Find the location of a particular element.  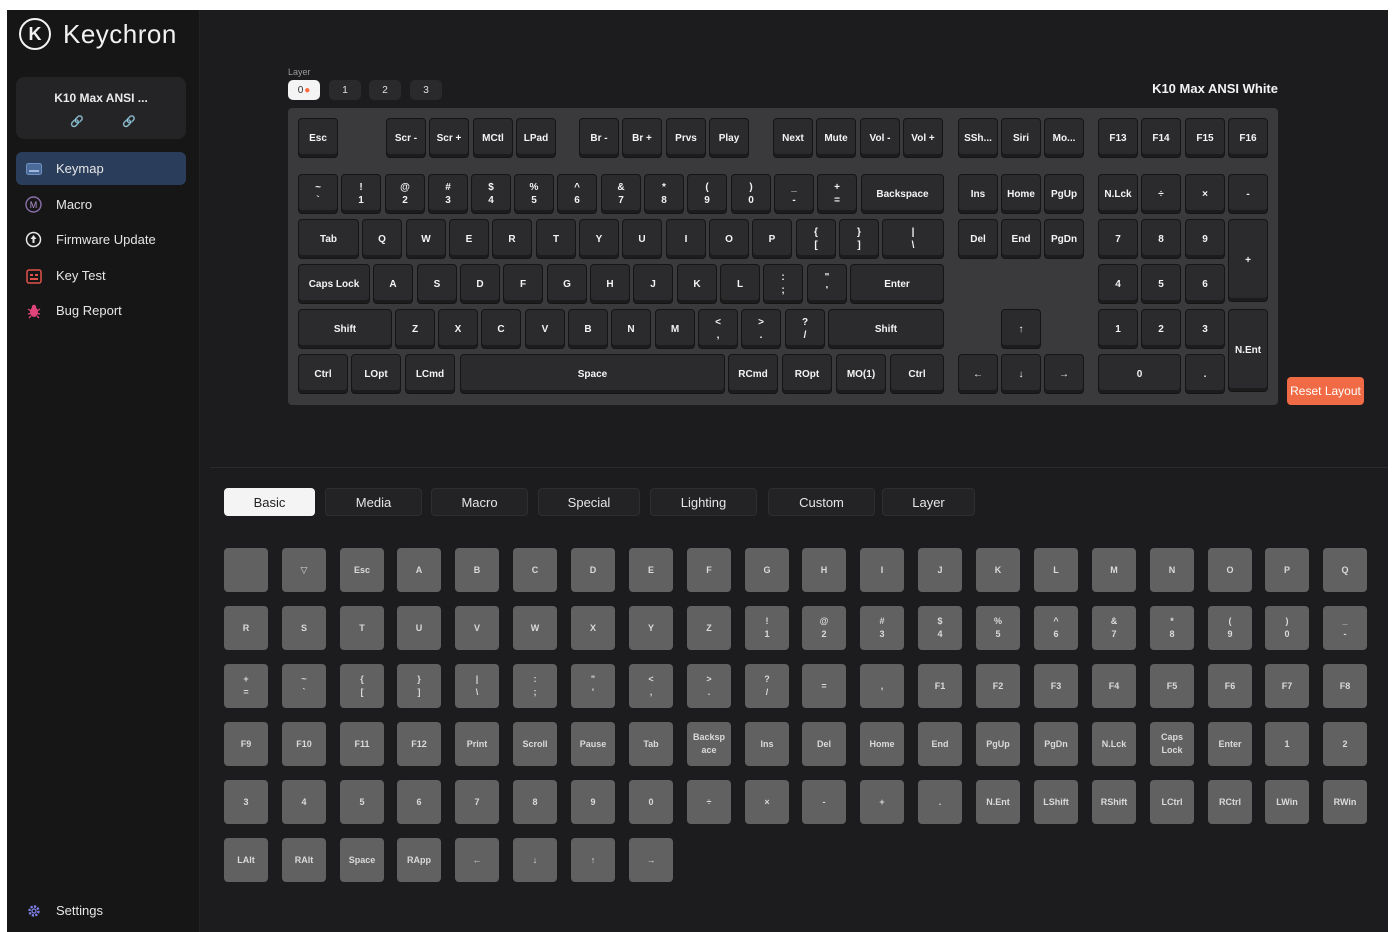

keyboard-key: _ - is located at coordinates (794, 194).